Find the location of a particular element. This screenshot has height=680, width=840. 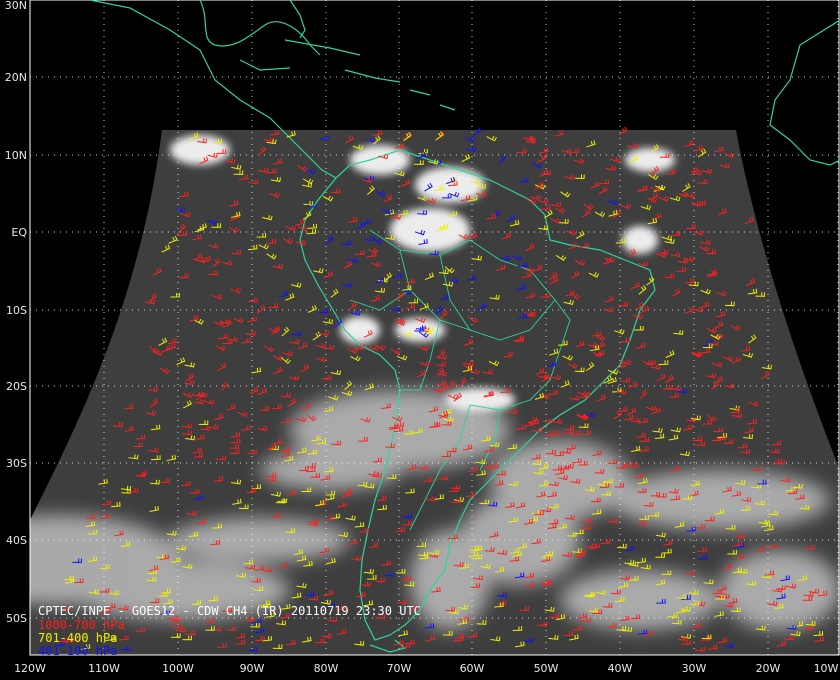

latitude-label: 40S is located at coordinates (16, 540).